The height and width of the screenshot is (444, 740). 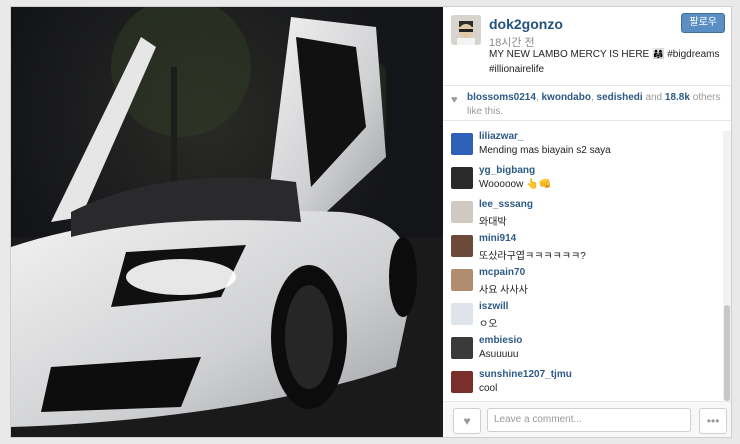 I want to click on comment-item: lee_sssang 와대박, so click(x=587, y=215).